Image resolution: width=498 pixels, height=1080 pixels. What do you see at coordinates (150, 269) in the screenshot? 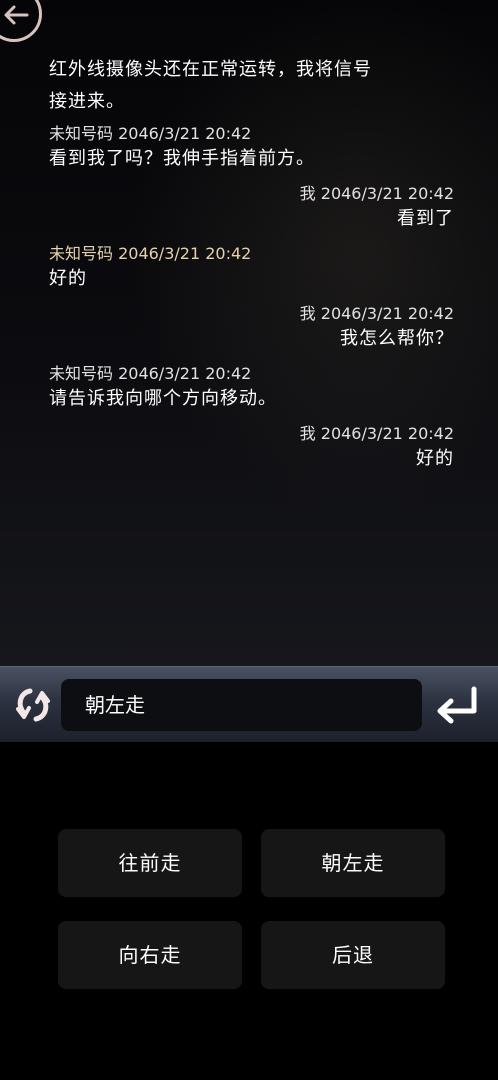
I see `message-incoming: 未知号码 2046/3/21 20:42 好的` at bounding box center [150, 269].